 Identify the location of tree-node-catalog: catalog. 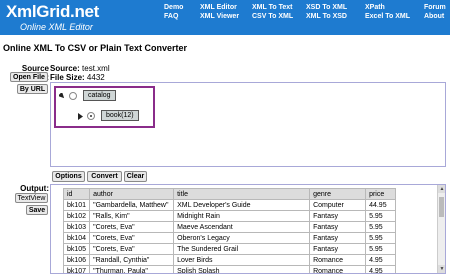
(99, 95).